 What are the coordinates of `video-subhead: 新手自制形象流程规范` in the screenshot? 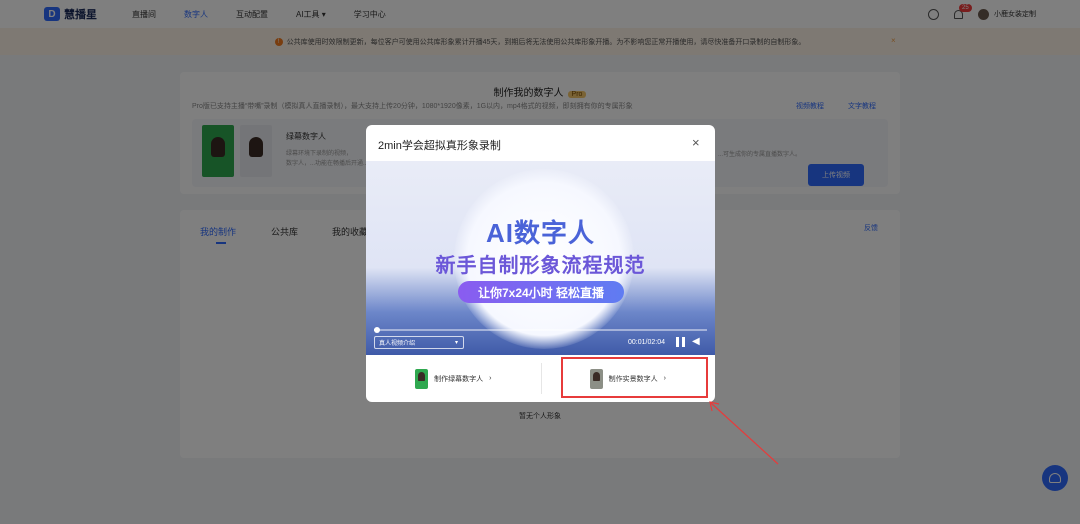 It's located at (540, 266).